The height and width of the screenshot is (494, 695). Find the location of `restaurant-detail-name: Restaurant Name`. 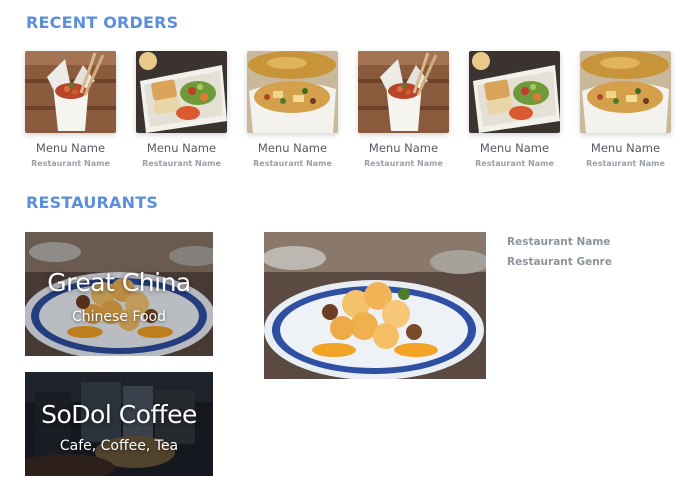

restaurant-detail-name: Restaurant Name is located at coordinates (559, 242).